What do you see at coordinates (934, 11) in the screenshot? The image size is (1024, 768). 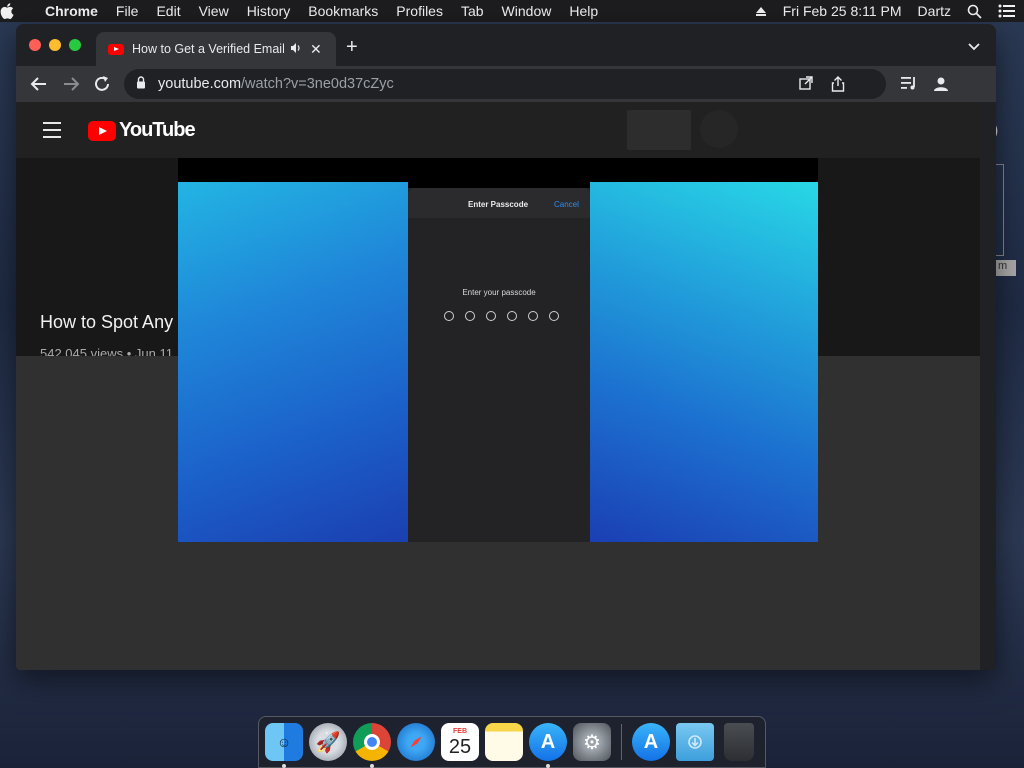 I see `user-name: Dartz` at bounding box center [934, 11].